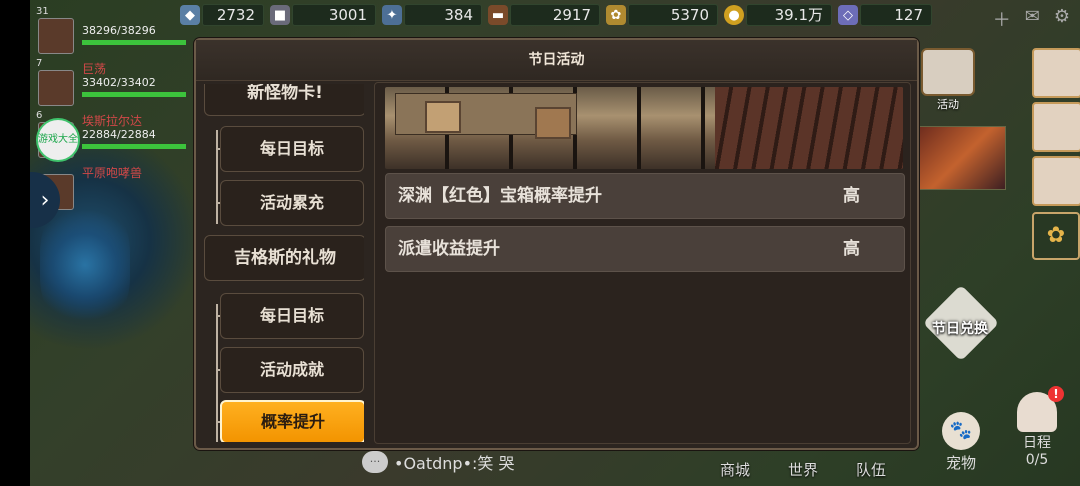  What do you see at coordinates (948, 72) in the screenshot?
I see `calendar-icon` at bounding box center [948, 72].